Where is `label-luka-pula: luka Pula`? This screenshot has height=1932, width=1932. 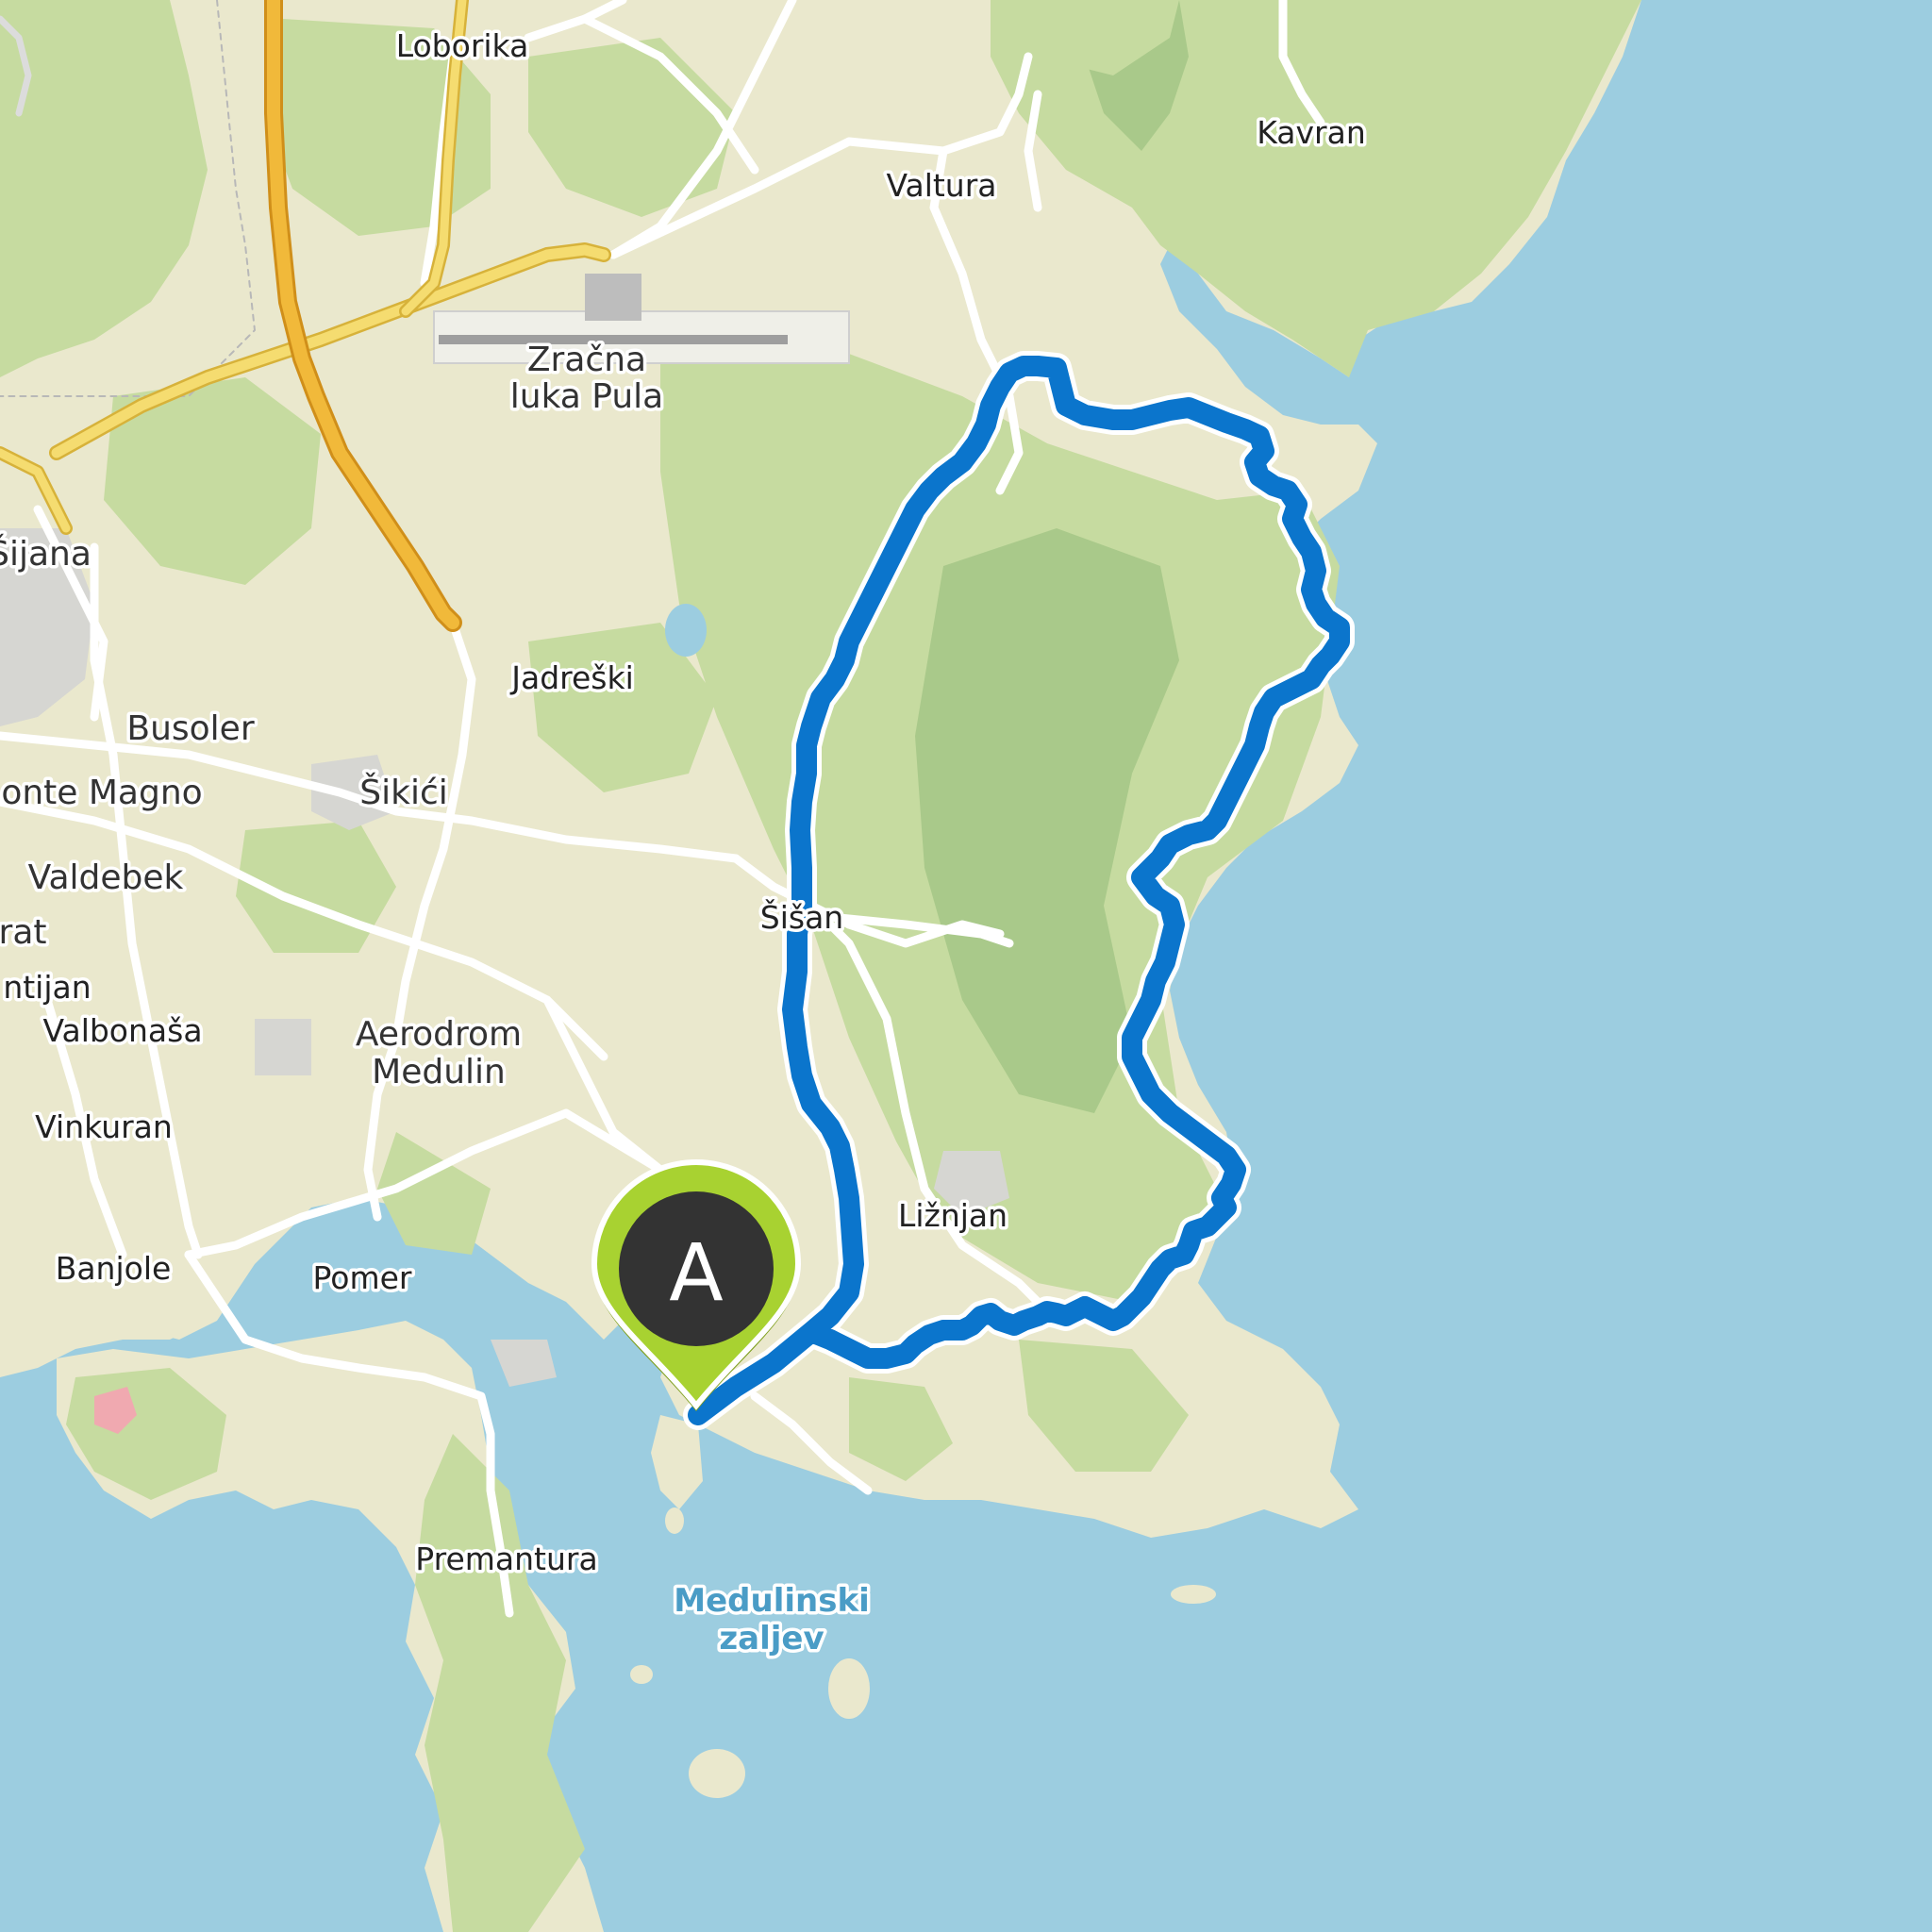
label-luka-pula: luka Pula is located at coordinates (587, 396).